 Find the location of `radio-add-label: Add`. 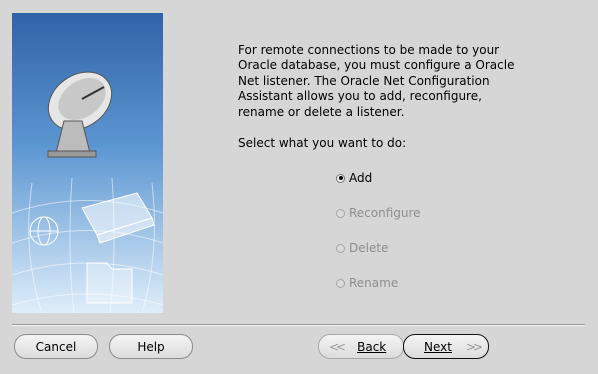

radio-add-label: Add is located at coordinates (361, 178).